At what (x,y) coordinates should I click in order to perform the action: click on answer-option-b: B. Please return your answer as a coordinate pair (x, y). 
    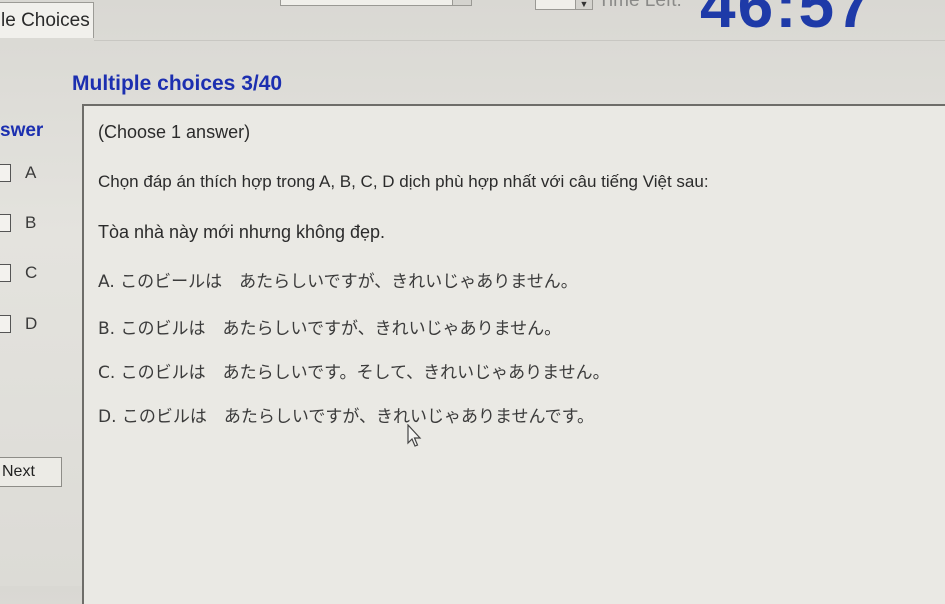
    Looking at the image, I should click on (18, 223).